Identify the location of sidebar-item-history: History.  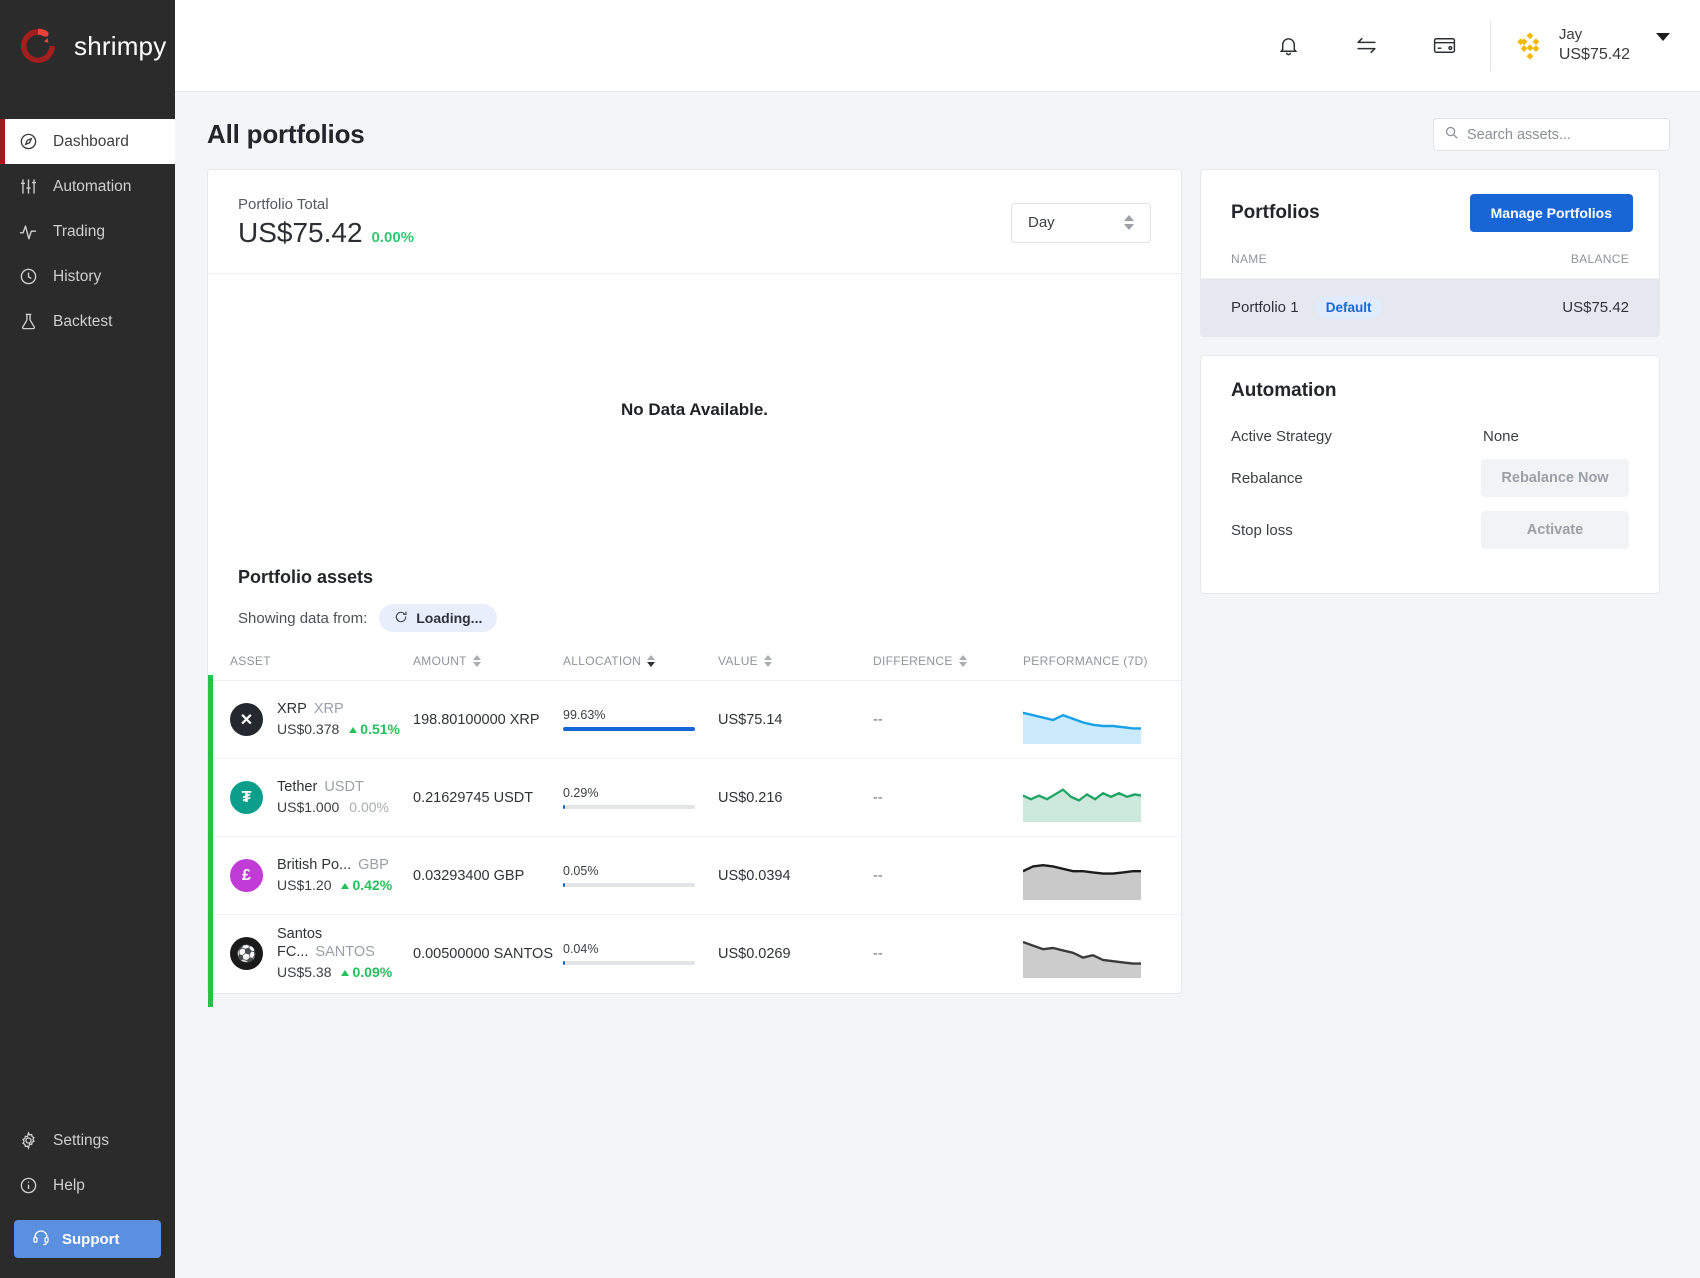
(87, 276).